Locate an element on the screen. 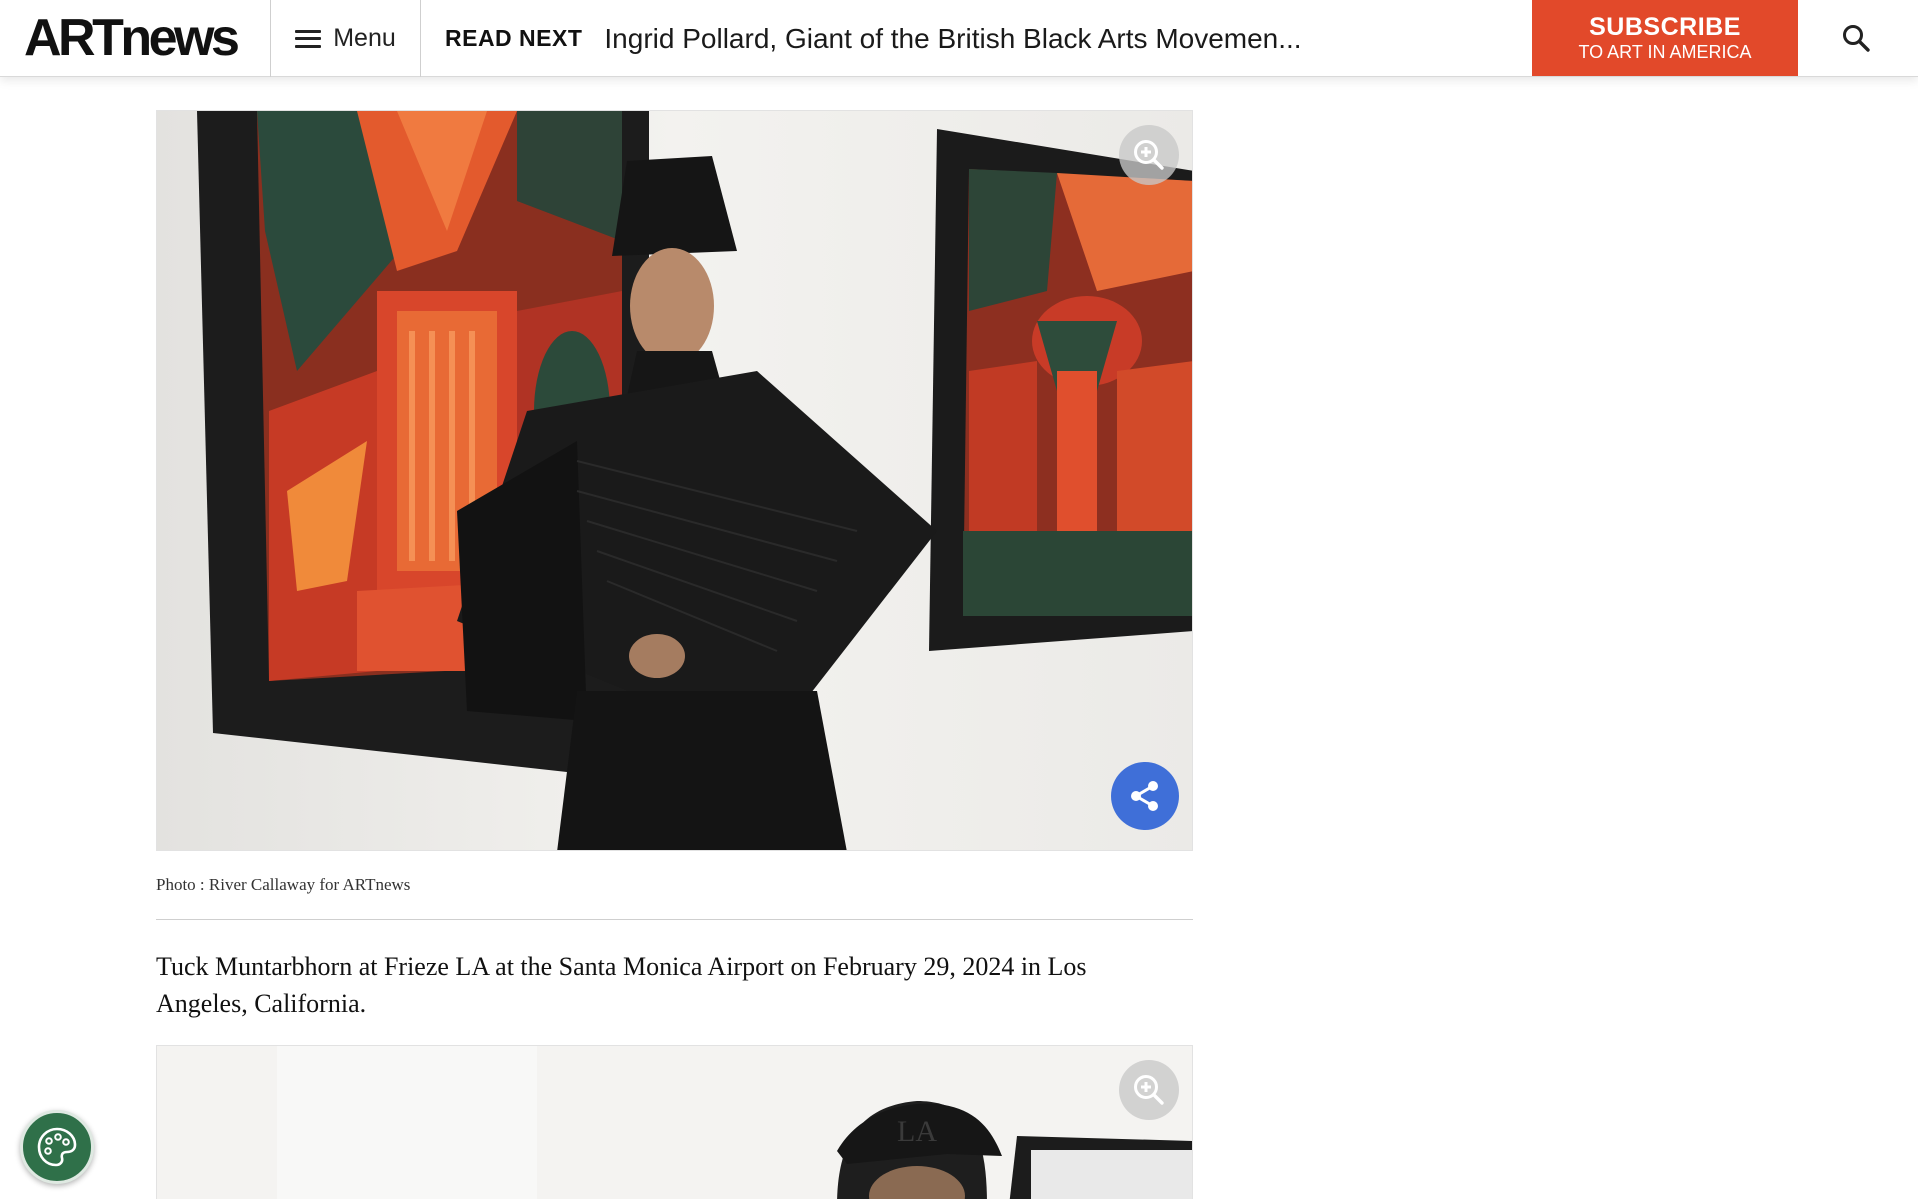 Image resolution: width=1918 pixels, height=1199 pixels. subscribe-title: SUBSCRIBE is located at coordinates (1665, 27).